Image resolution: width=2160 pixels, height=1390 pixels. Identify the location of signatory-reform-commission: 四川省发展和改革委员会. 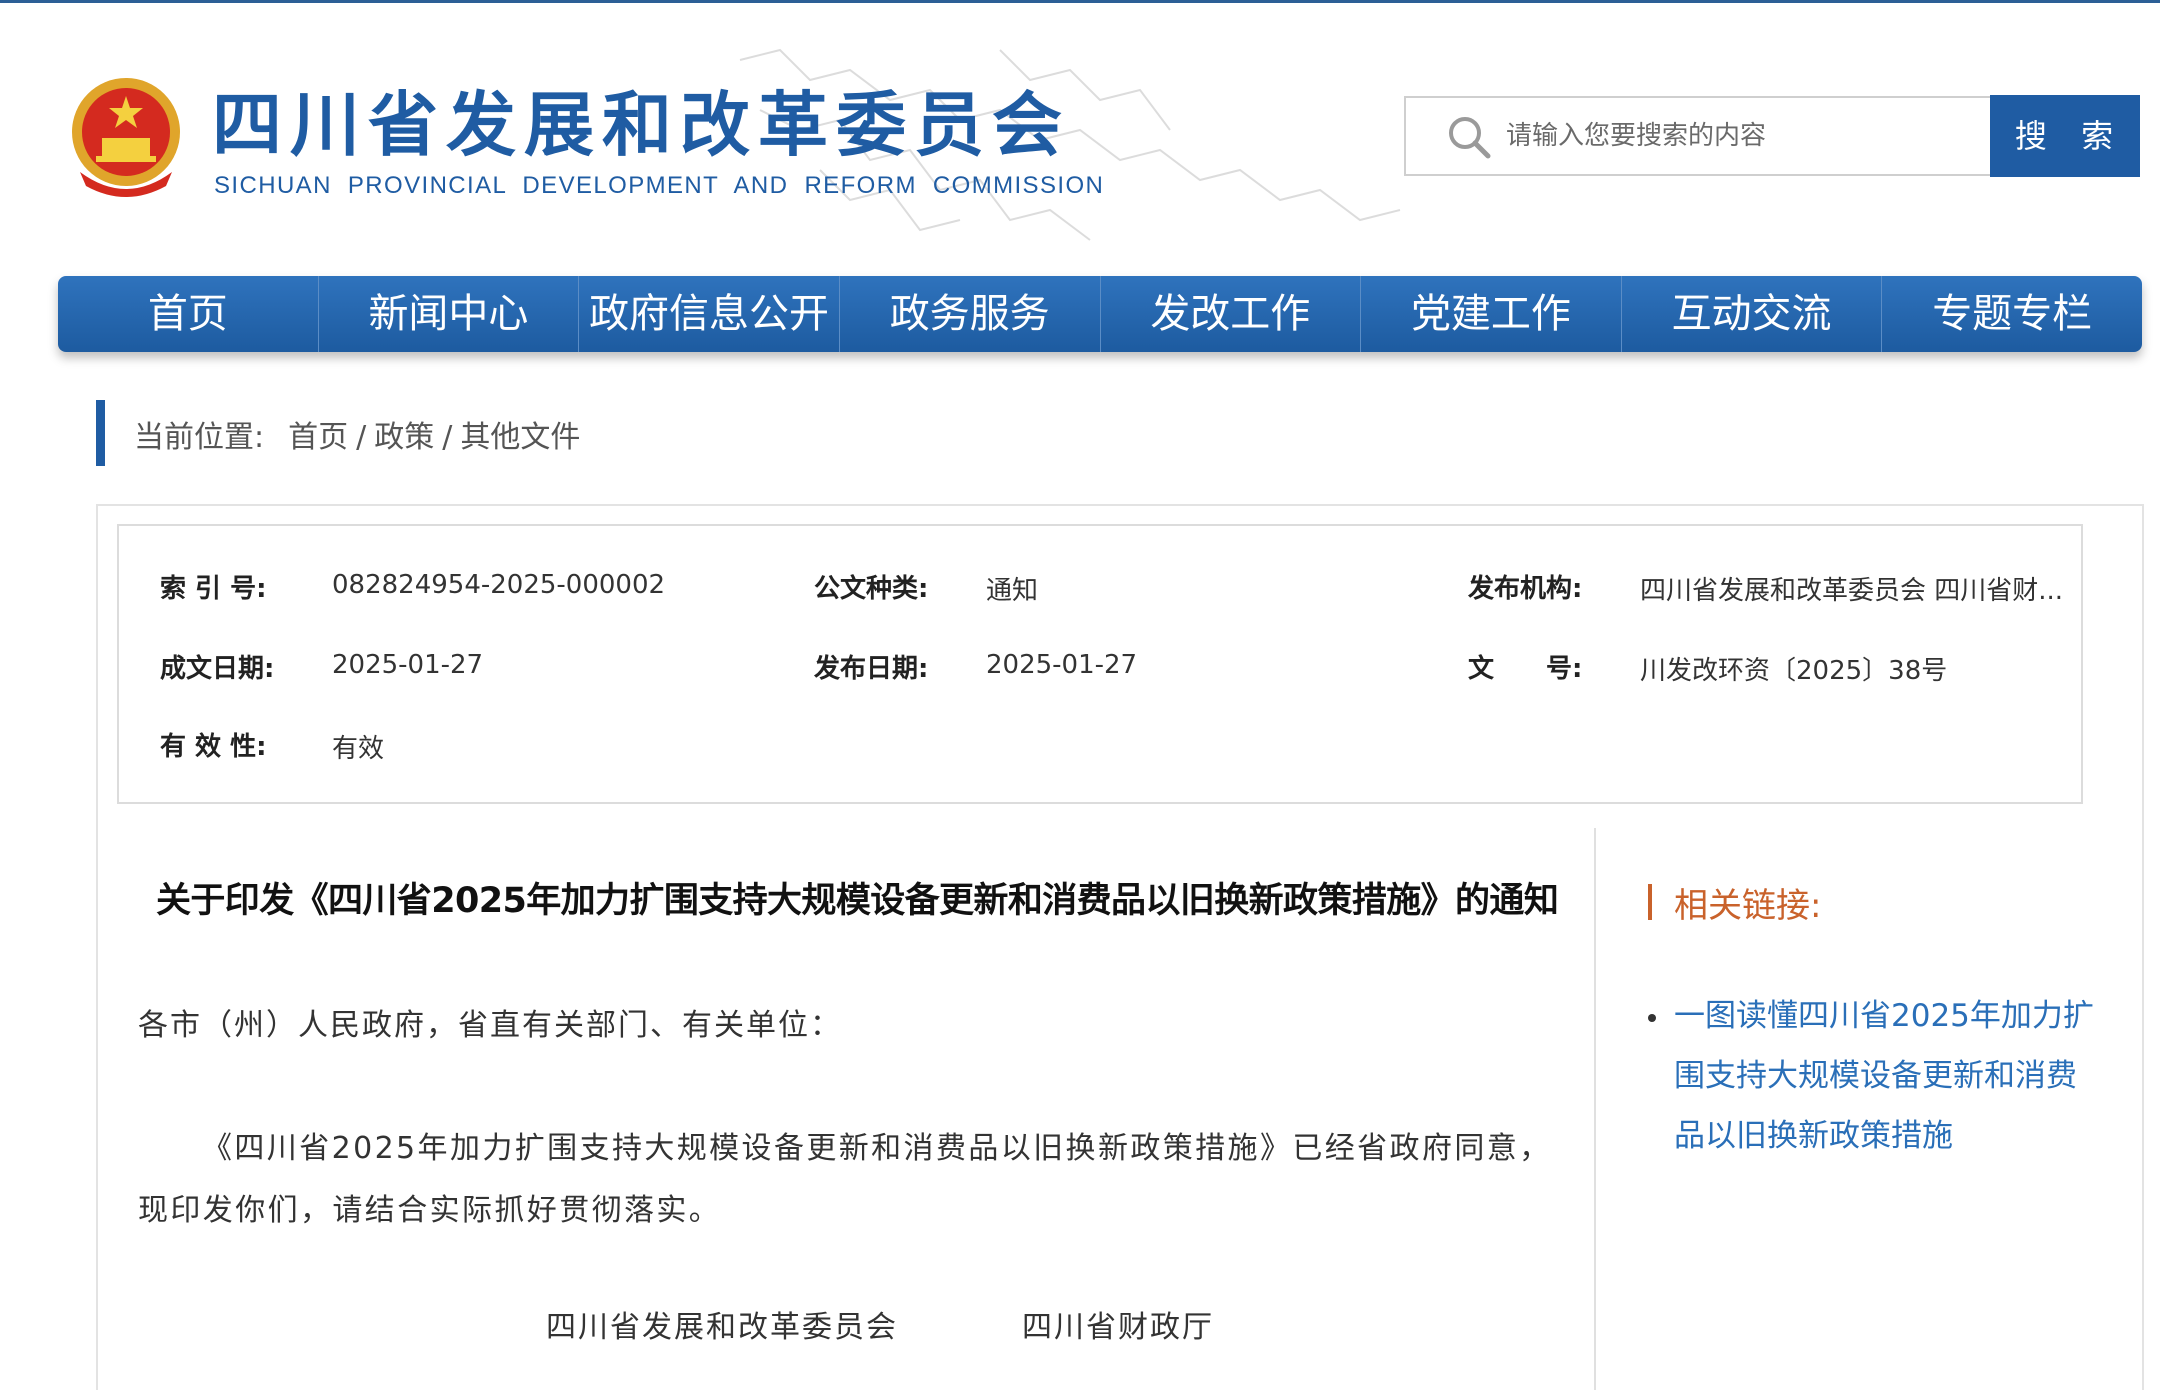
(722, 1327).